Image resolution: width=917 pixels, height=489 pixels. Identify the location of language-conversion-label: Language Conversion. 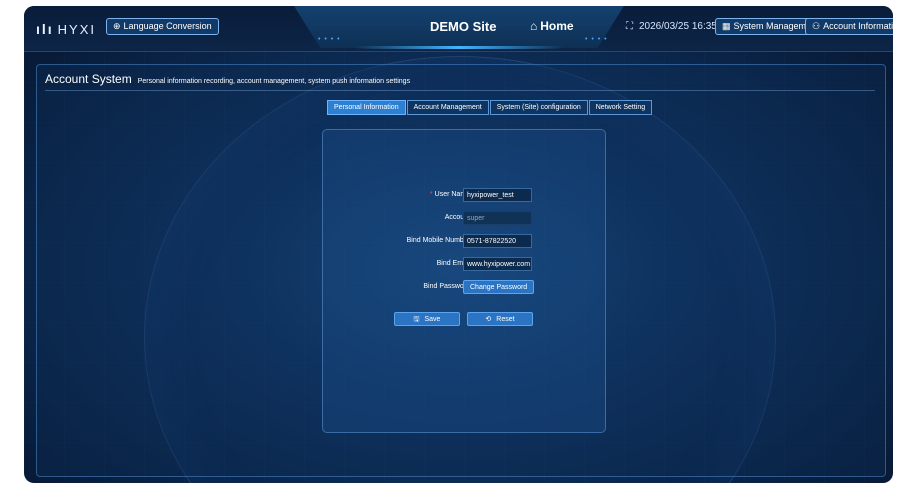
(167, 26).